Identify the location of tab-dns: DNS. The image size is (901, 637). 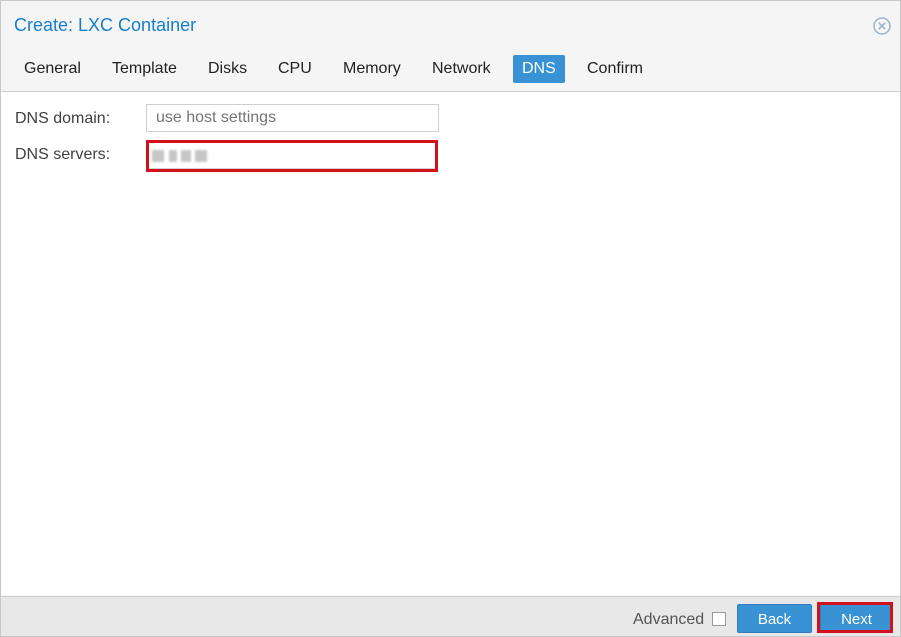
(539, 69).